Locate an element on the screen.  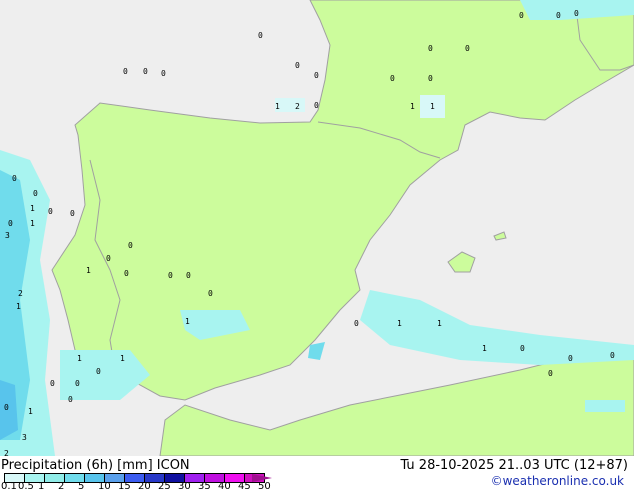
color-scale-tick: 45 is located at coordinates (244, 486).